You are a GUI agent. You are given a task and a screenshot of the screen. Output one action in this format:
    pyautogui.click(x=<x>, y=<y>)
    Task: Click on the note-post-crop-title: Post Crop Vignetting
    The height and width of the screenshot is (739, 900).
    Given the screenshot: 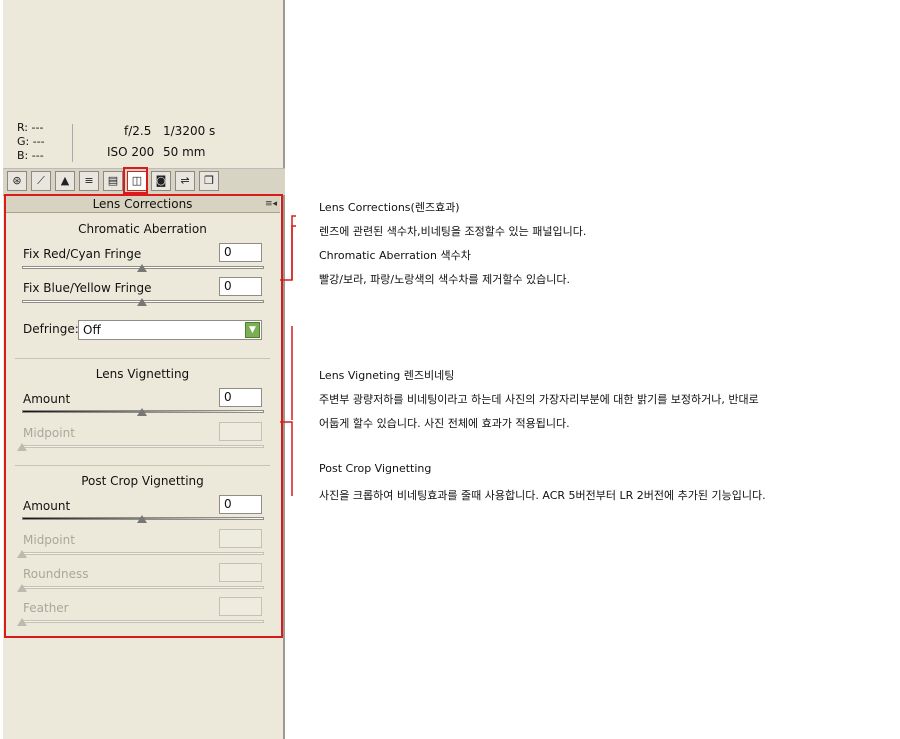 What is the action you would take?
    pyautogui.click(x=375, y=468)
    